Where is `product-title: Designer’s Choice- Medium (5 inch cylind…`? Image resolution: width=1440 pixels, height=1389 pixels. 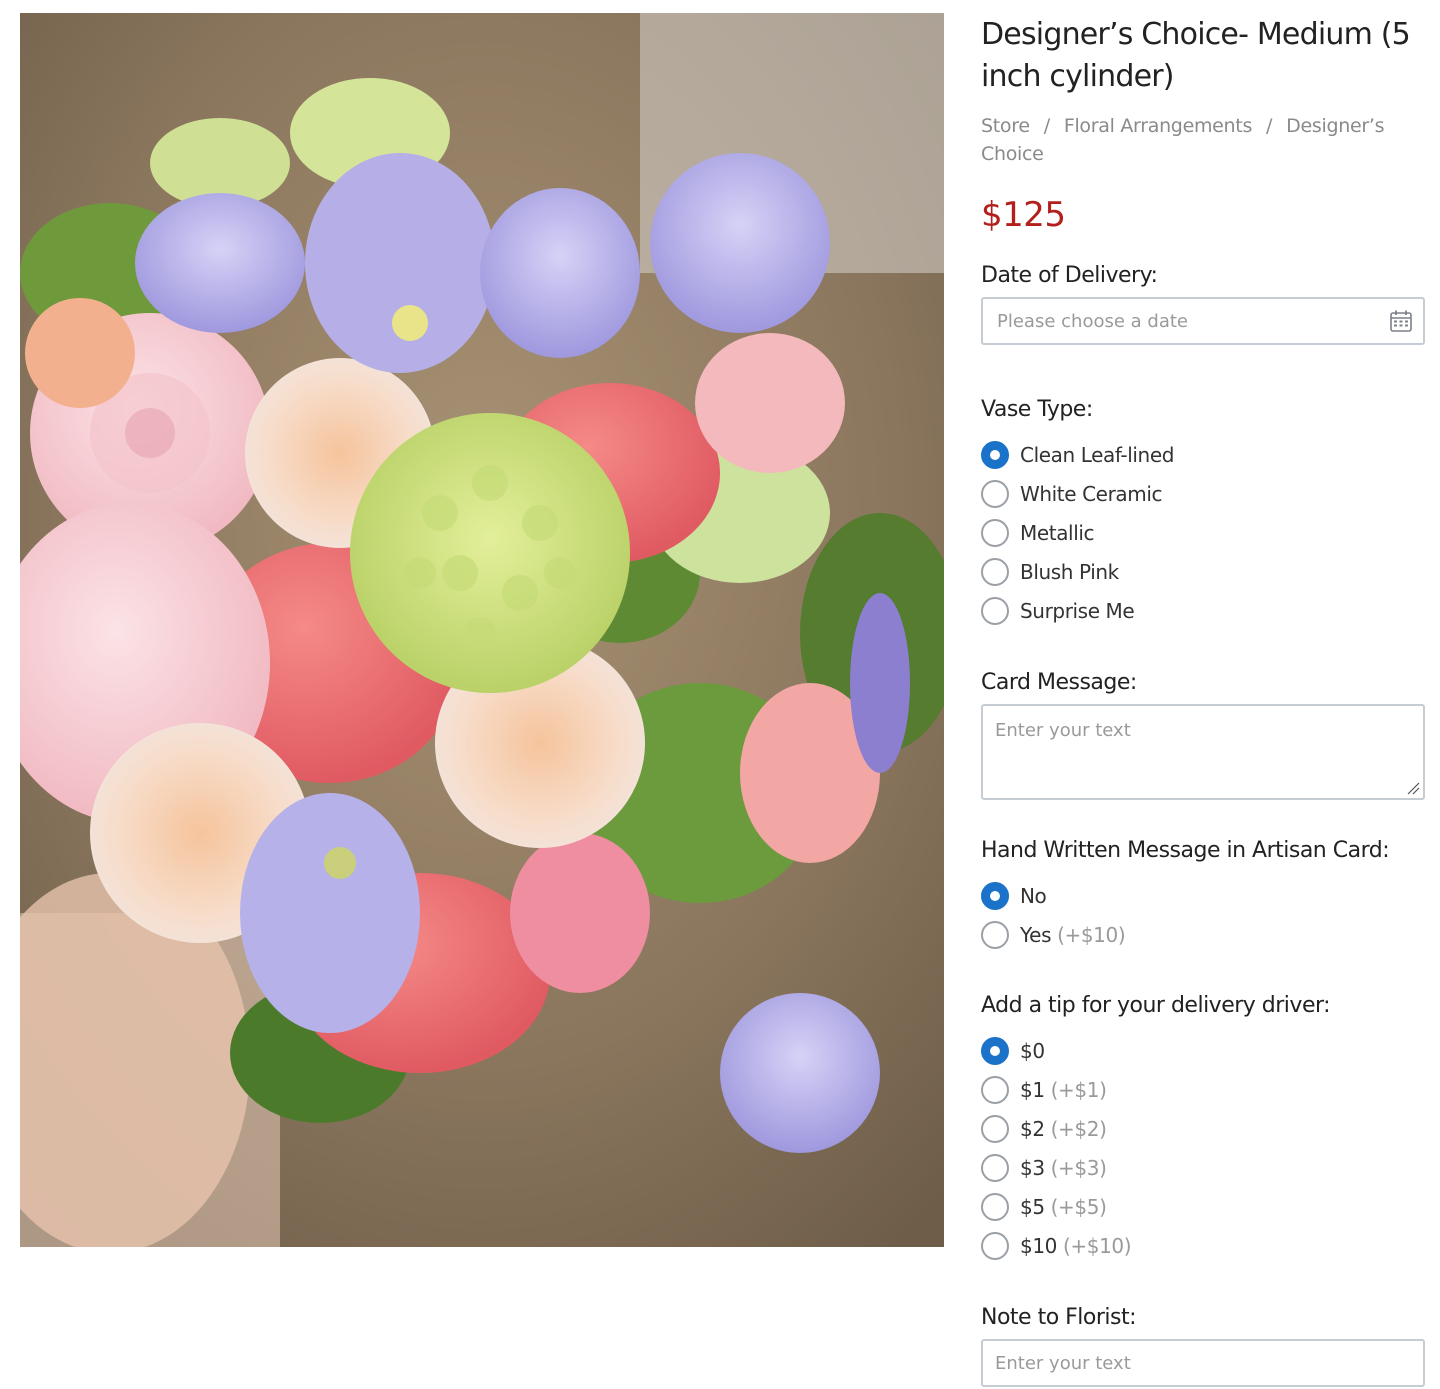
product-title: Designer’s Choice- Medium (5 inch cylind… is located at coordinates (1196, 55).